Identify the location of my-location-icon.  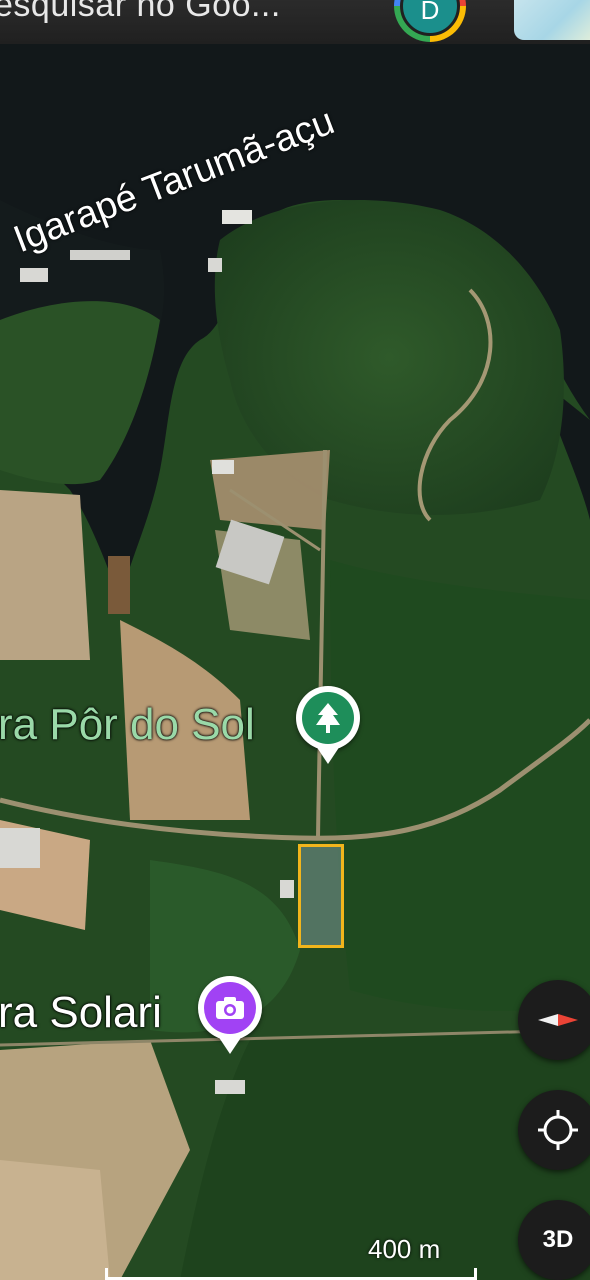
(558, 1130).